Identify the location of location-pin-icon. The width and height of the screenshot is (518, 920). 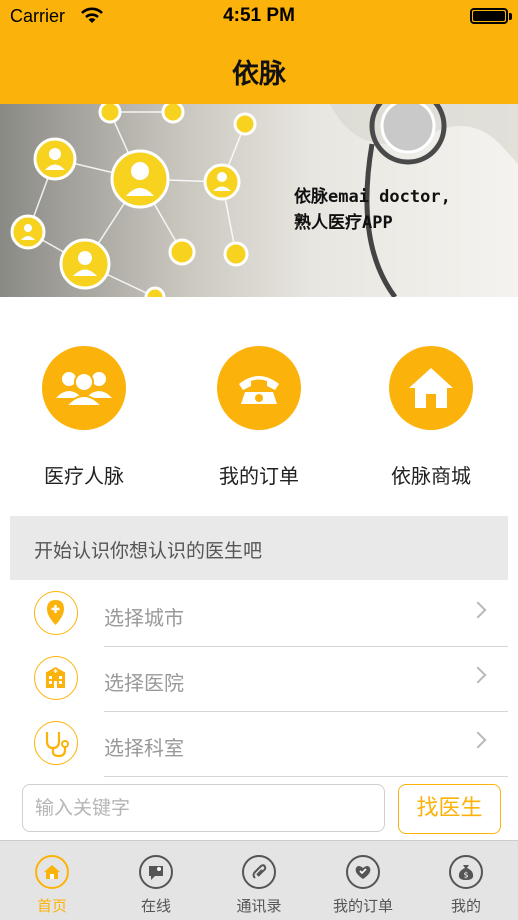
(56, 613).